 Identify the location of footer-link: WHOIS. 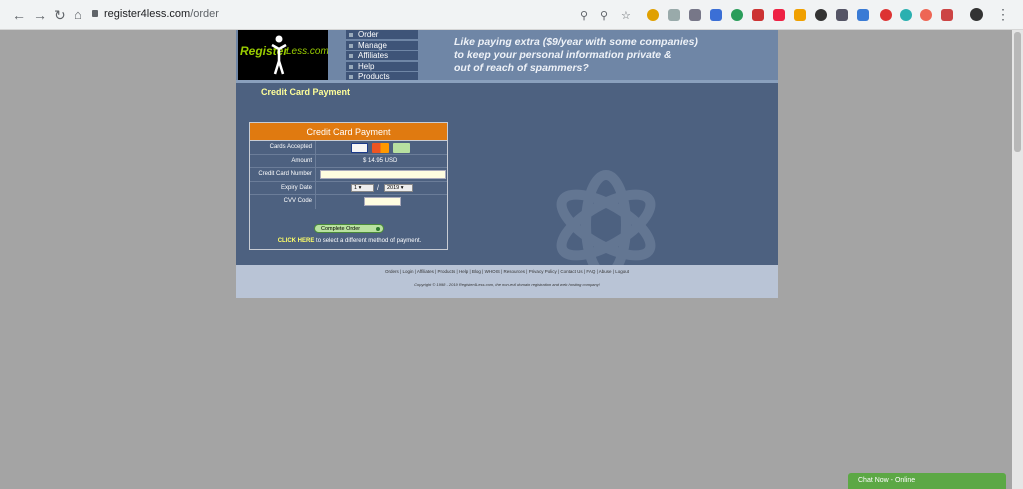
(492, 271).